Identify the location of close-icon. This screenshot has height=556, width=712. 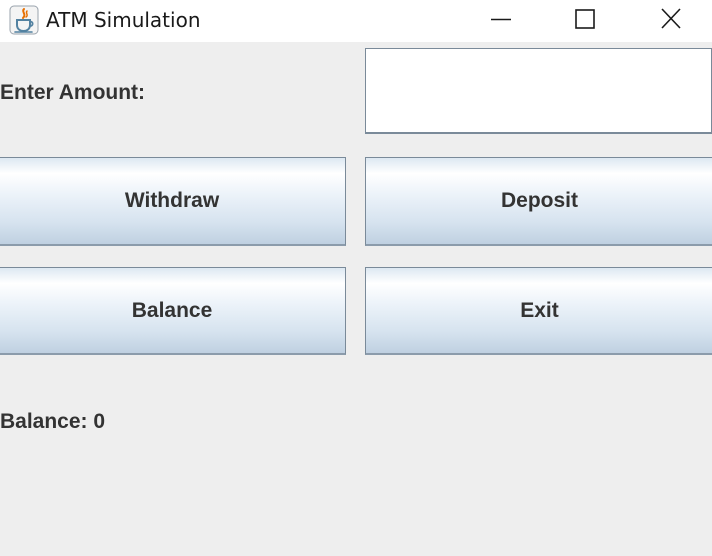
(671, 18).